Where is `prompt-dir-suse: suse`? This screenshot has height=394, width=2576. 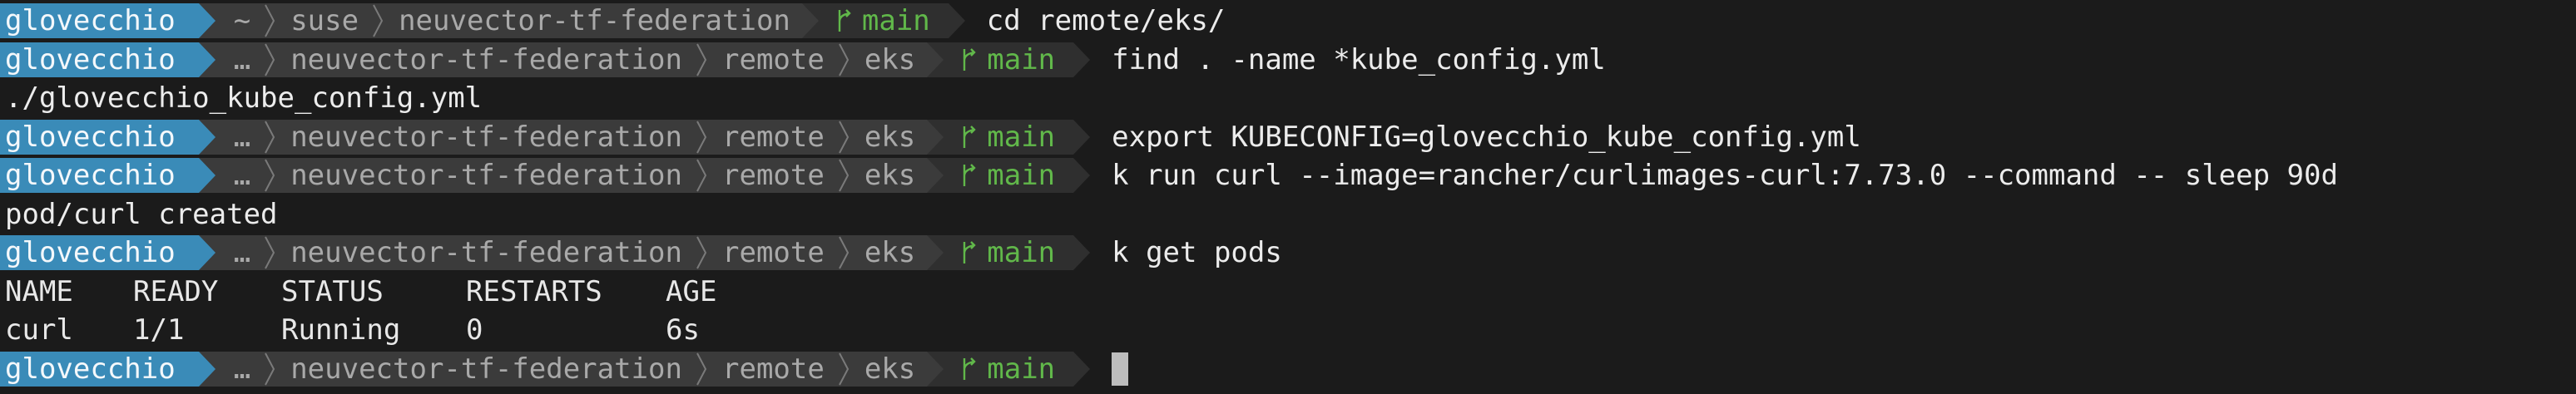 prompt-dir-suse: suse is located at coordinates (324, 21).